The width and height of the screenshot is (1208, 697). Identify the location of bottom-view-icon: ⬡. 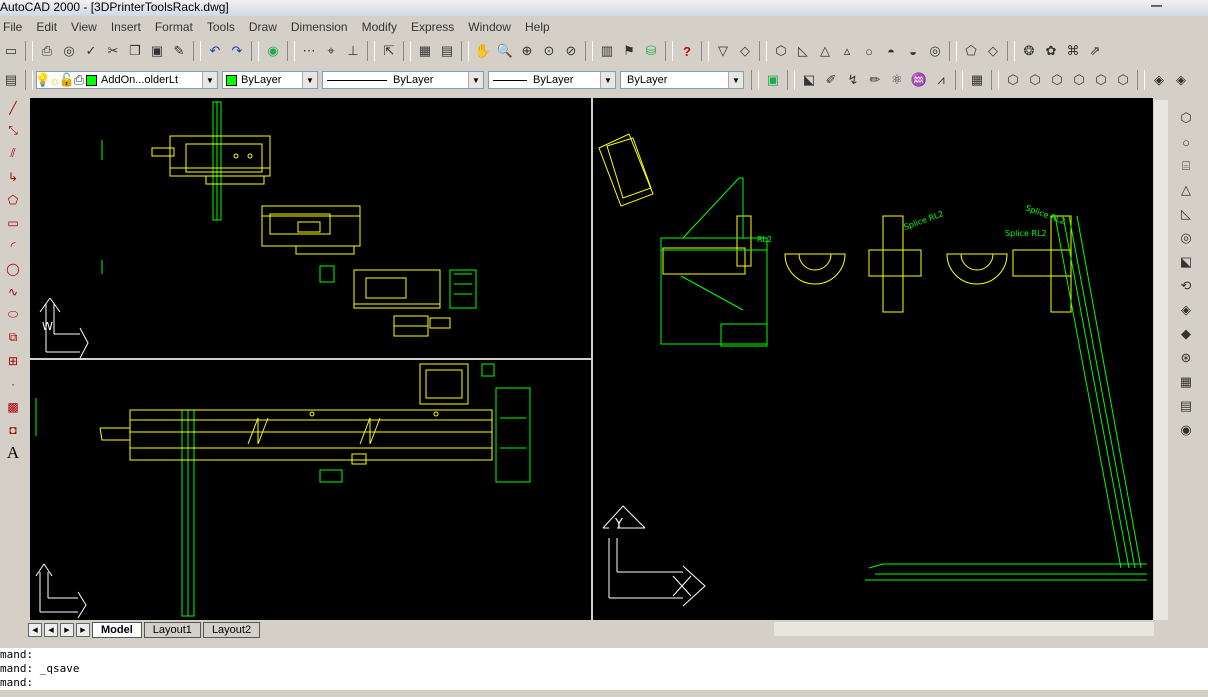
(1035, 80).